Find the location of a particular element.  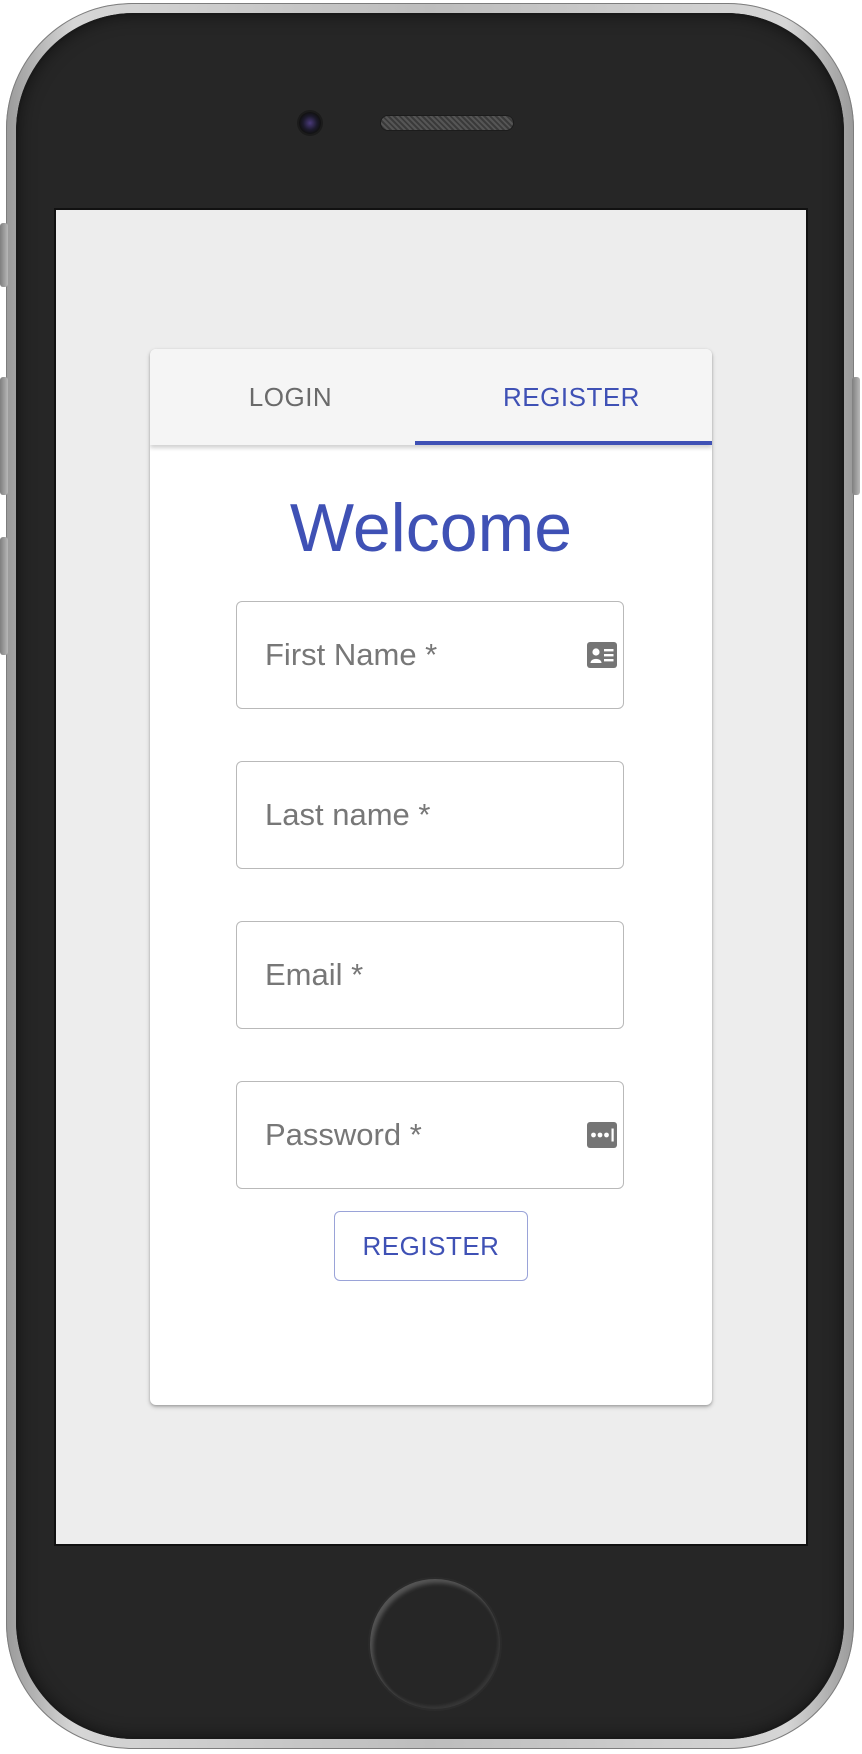

register-button: REGISTER is located at coordinates (431, 1246).